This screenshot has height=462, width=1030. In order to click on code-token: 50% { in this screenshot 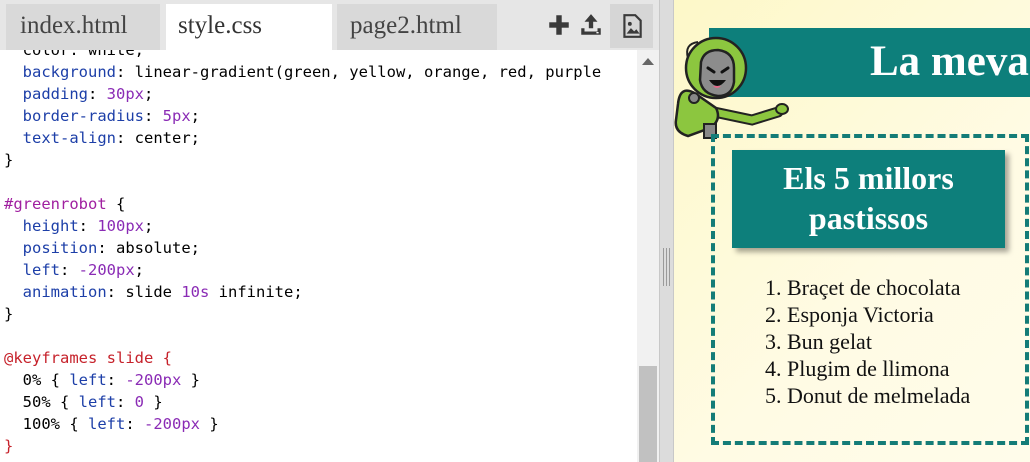, I will do `click(41, 402)`.